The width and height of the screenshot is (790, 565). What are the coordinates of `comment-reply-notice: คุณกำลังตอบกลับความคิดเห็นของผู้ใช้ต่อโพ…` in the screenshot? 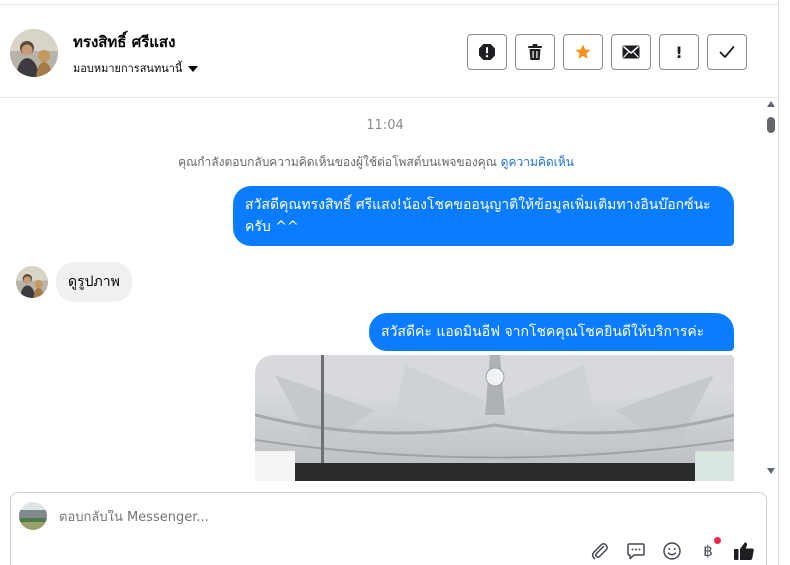 It's located at (376, 162).